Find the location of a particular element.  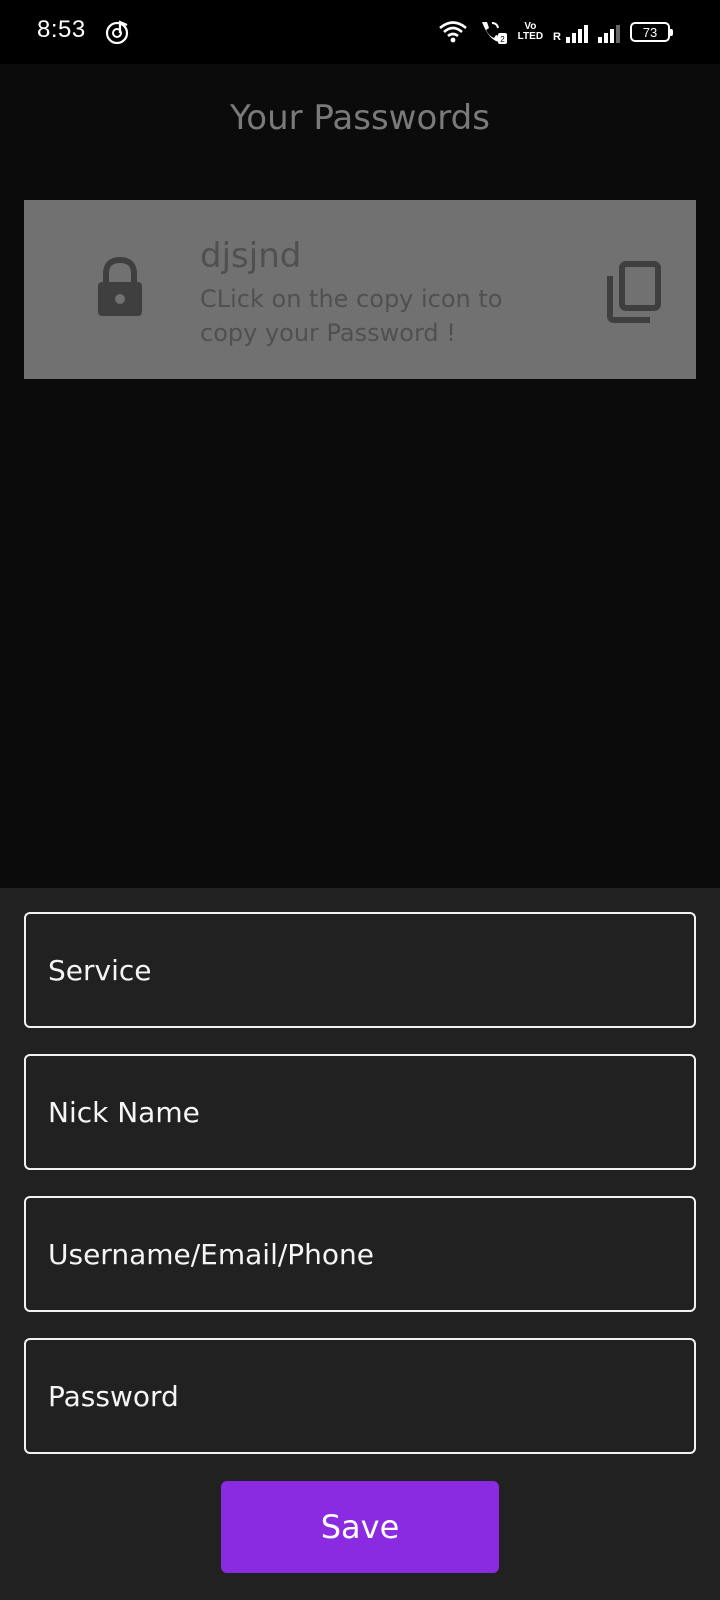

lock-icon is located at coordinates (120, 286).